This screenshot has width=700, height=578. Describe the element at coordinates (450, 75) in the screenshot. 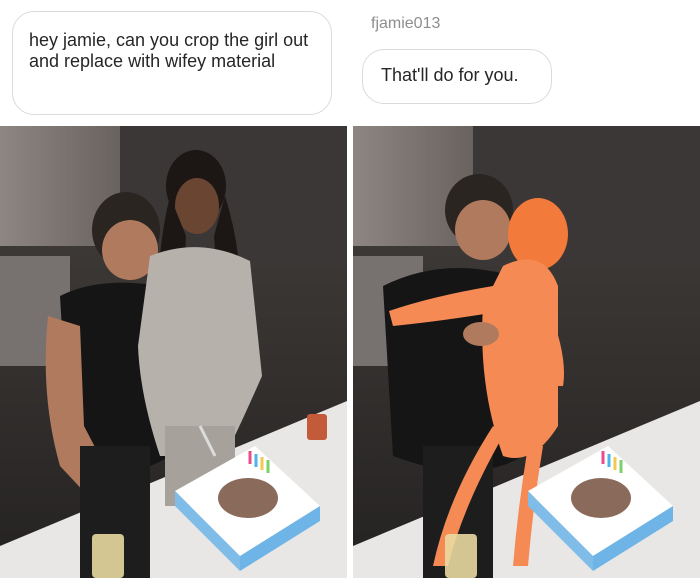

I see `reply-message-text: That'll do for you.` at that location.